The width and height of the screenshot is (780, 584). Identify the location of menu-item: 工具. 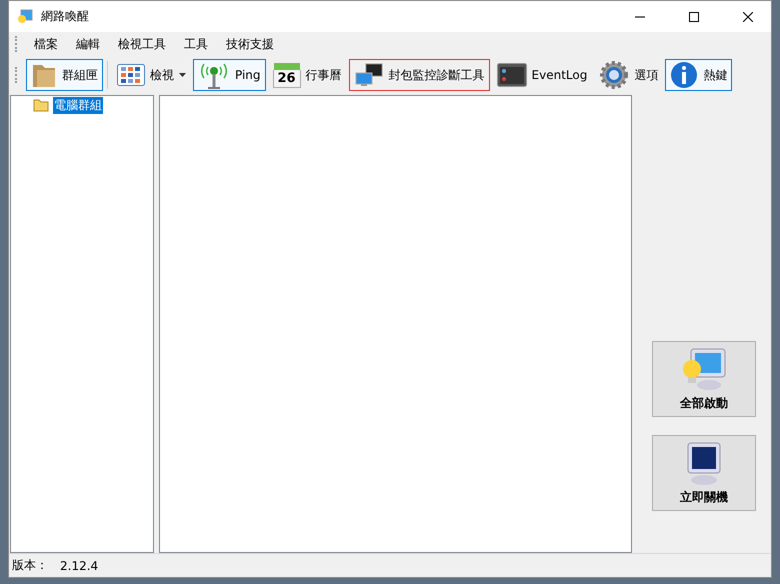
(196, 44).